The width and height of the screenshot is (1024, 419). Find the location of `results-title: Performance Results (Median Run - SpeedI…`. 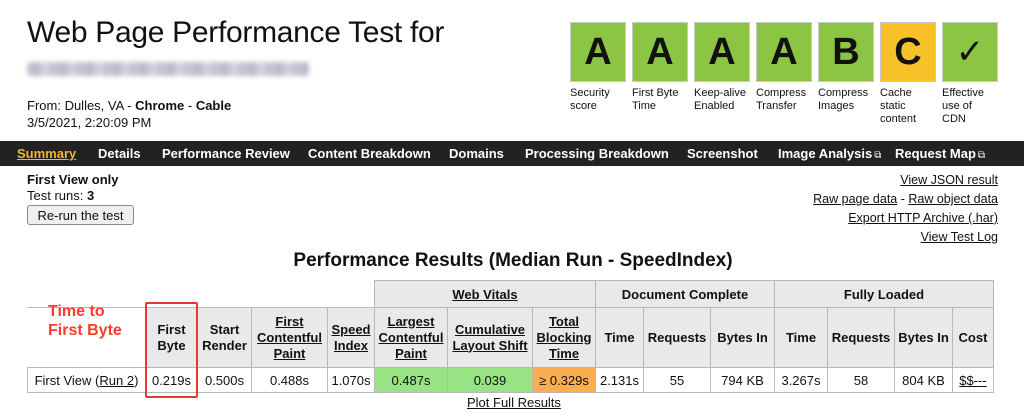

results-title: Performance Results (Median Run - SpeedI… is located at coordinates (512, 261).